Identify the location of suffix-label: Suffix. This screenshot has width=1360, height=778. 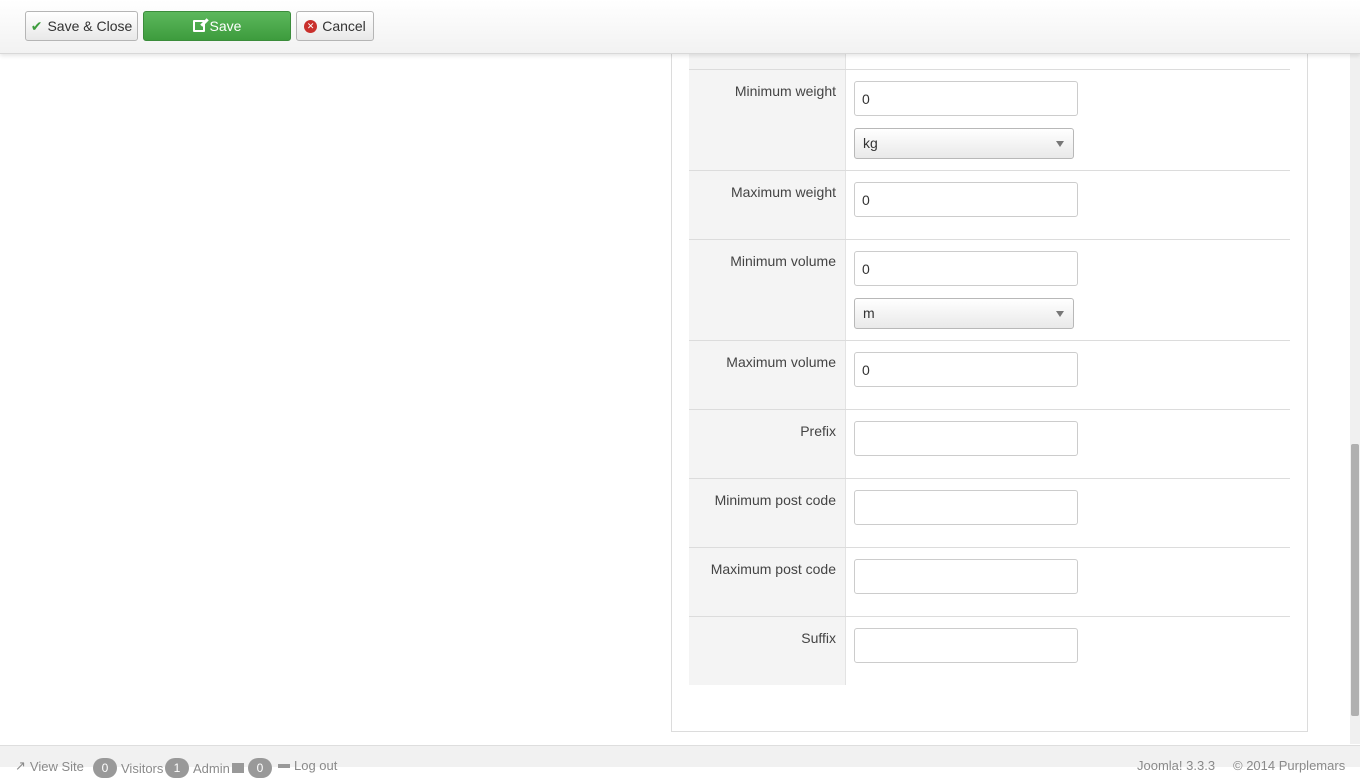
(818, 638).